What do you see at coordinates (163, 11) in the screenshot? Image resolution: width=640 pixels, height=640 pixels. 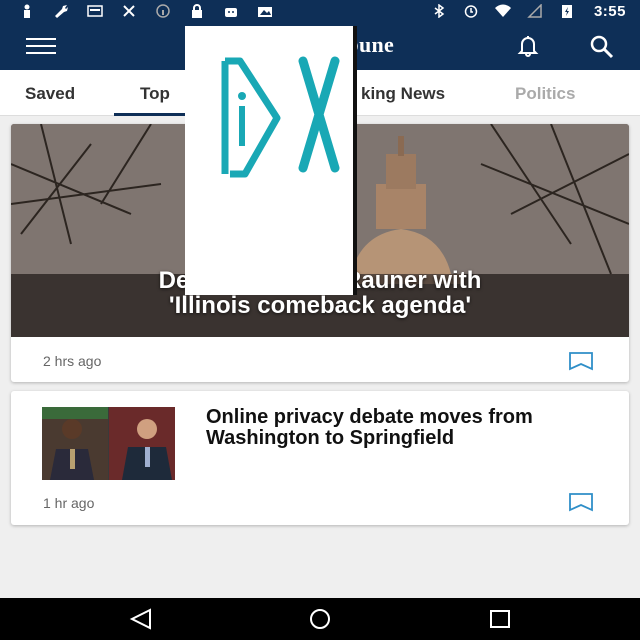 I see `info-icon` at bounding box center [163, 11].